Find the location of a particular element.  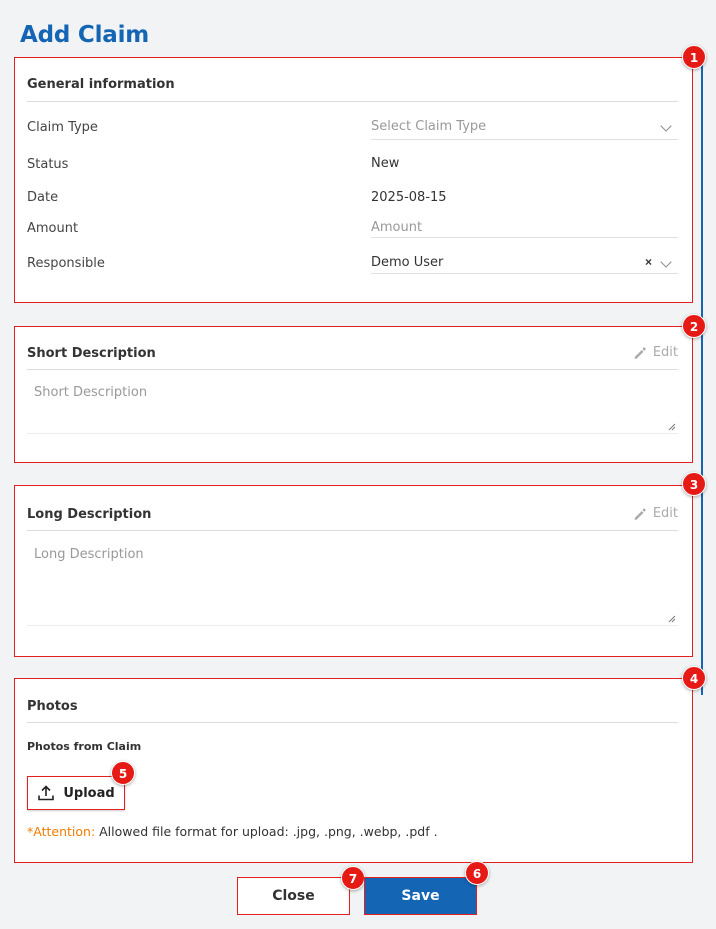

responsible-value: Demo User is located at coordinates (407, 262).